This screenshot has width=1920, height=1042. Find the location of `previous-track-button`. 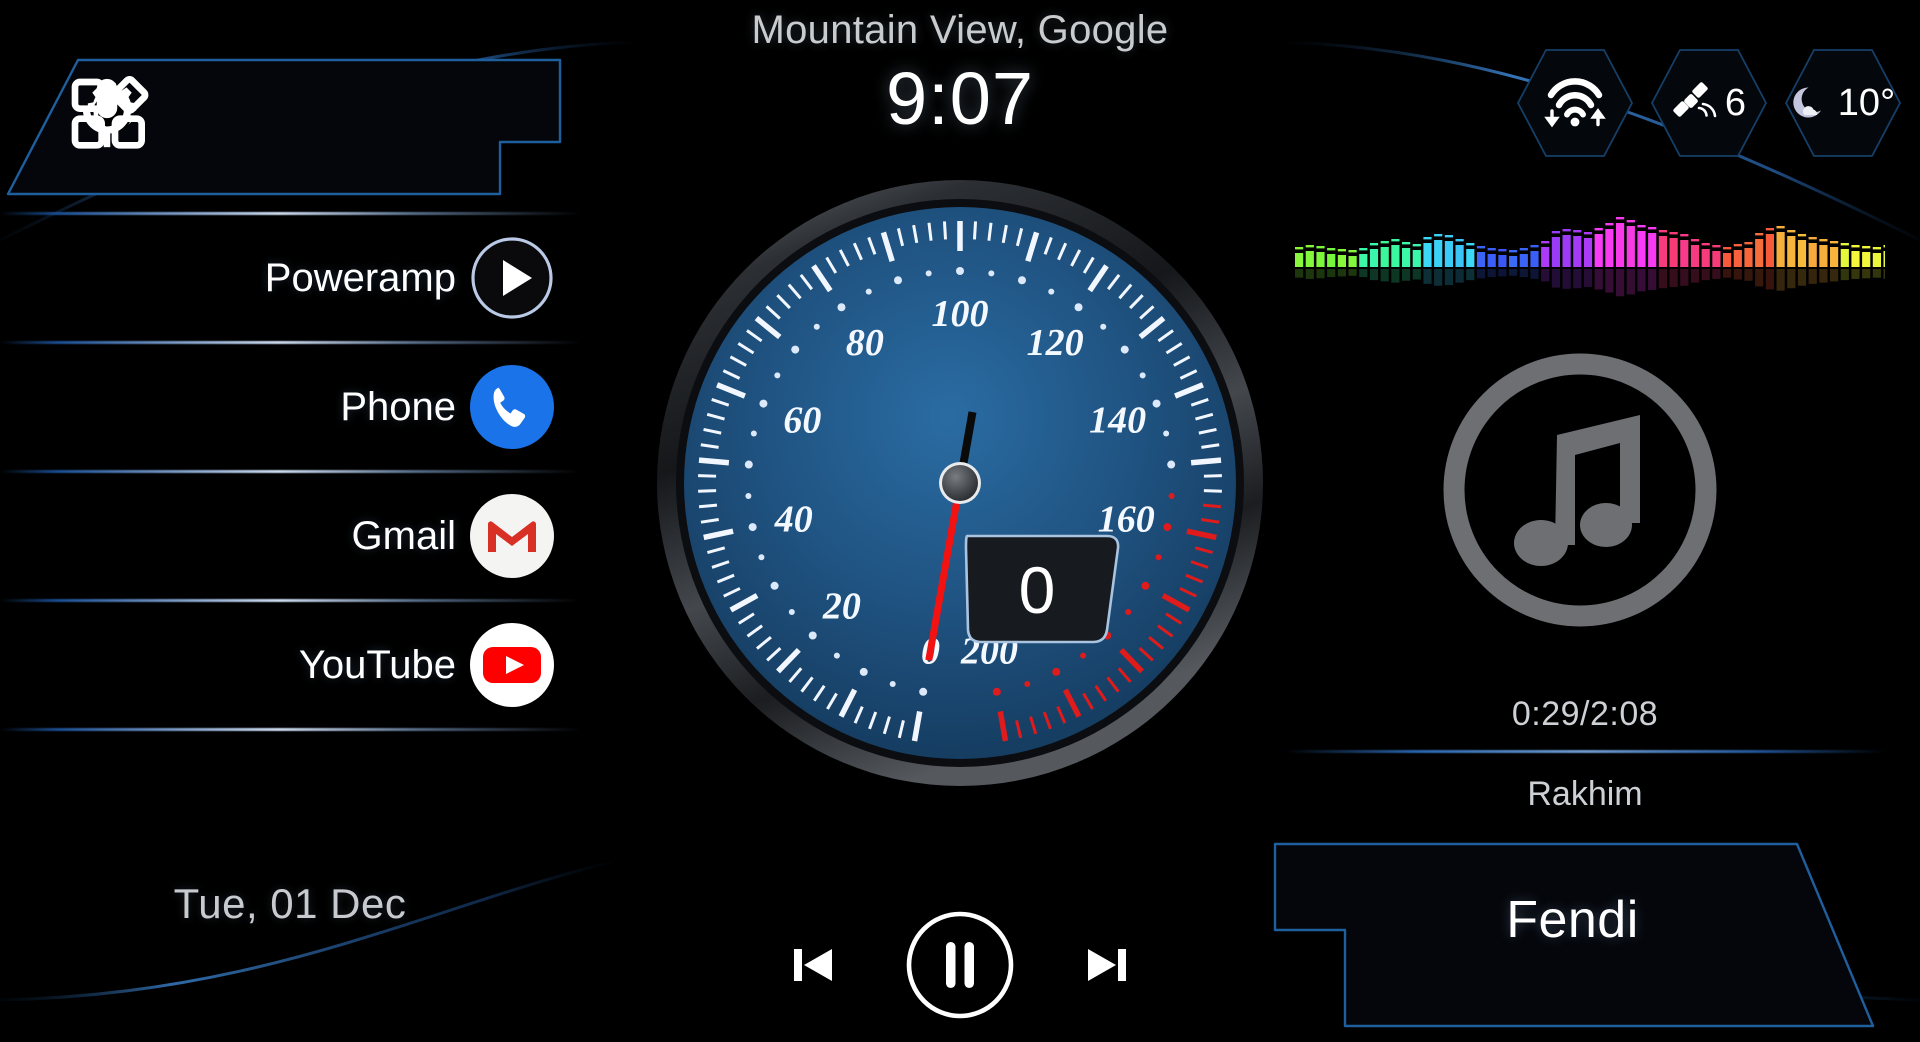

previous-track-button is located at coordinates (813, 965).